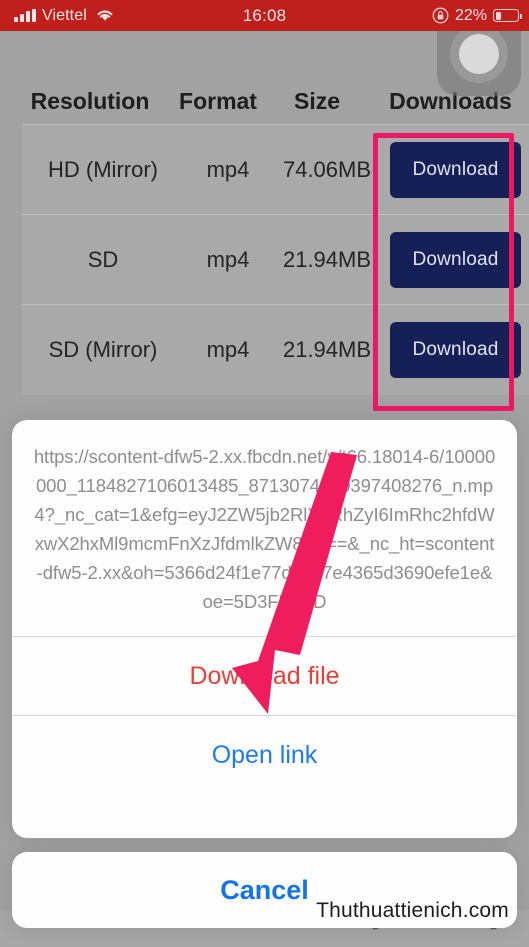  Describe the element at coordinates (327, 169) in the screenshot. I see `cell-size: 74.06MB` at that location.